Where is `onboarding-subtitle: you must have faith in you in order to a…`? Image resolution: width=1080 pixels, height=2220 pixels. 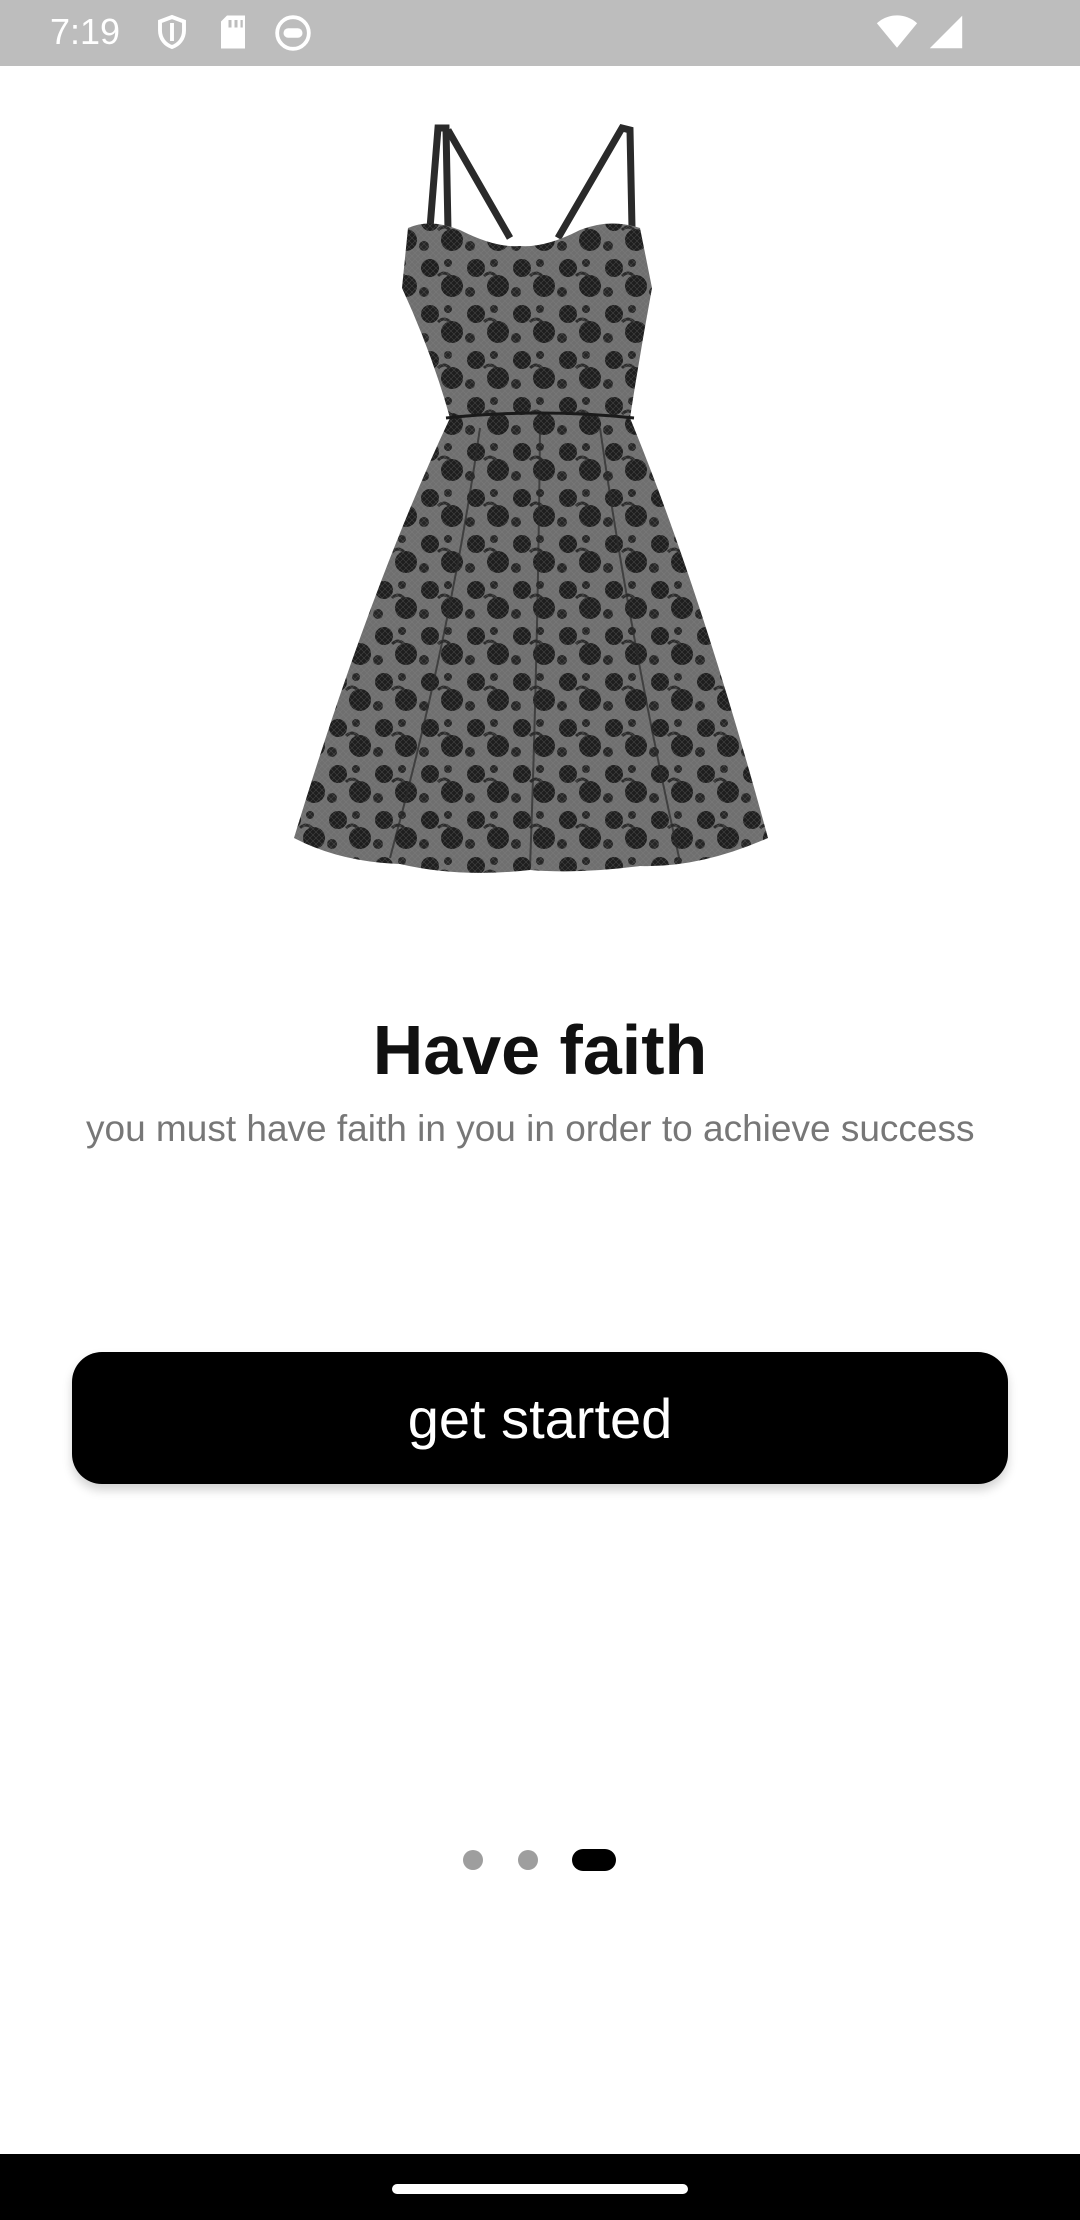
onboarding-subtitle: you must have faith in you in order to a… is located at coordinates (530, 1128).